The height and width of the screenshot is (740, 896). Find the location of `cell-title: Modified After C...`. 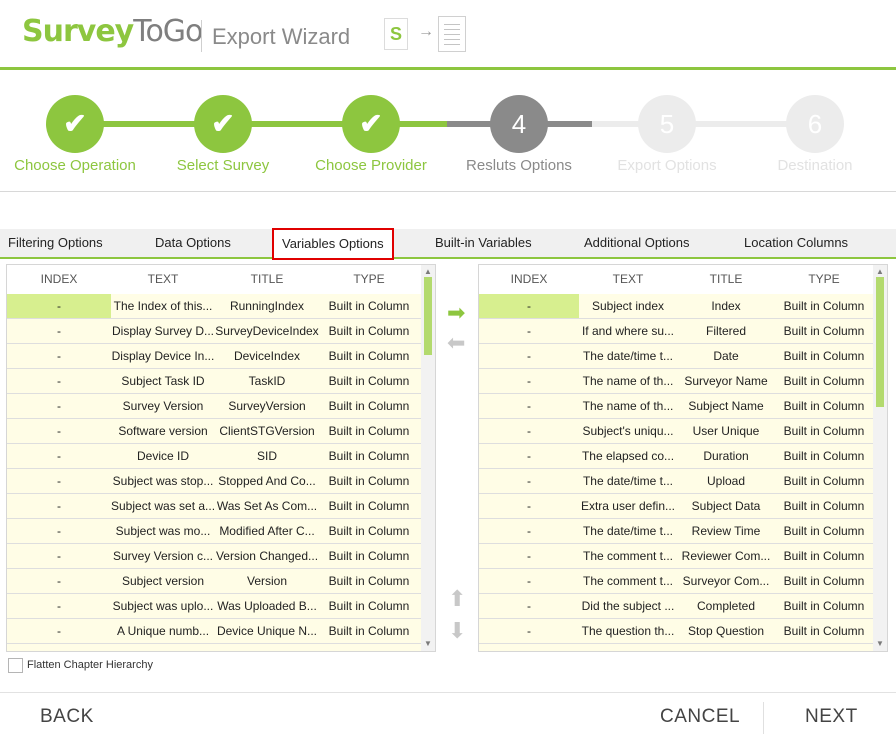

cell-title: Modified After C... is located at coordinates (267, 531).